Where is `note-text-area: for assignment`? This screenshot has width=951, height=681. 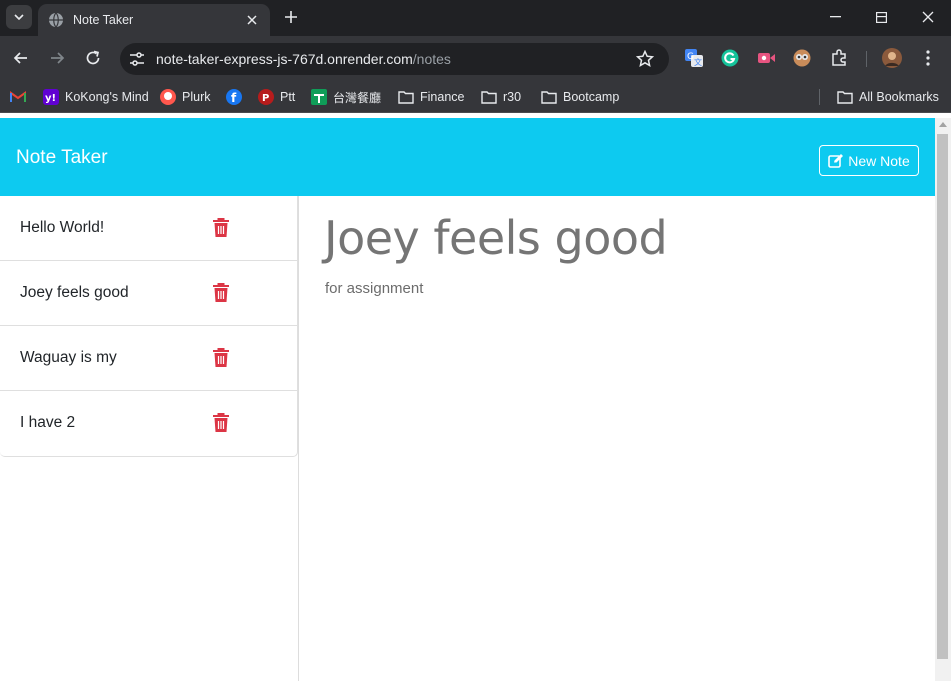
note-text-area: for assignment is located at coordinates (374, 288).